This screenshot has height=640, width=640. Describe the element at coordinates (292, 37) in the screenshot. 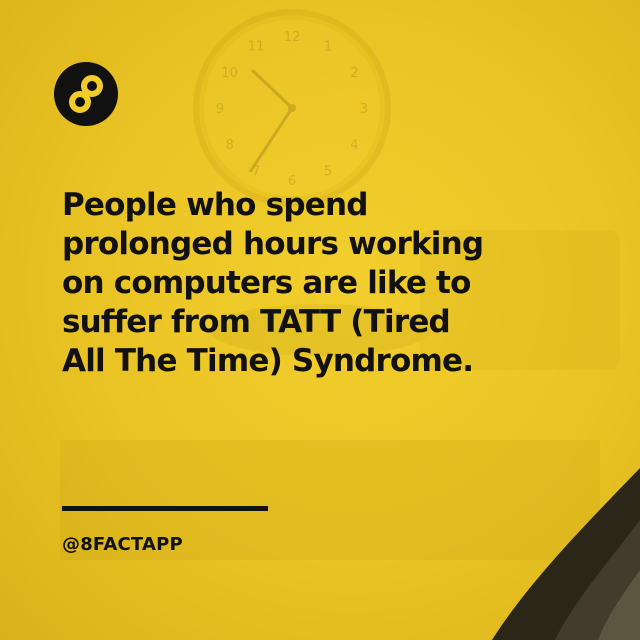

I see `clock-numeral: 12` at that location.